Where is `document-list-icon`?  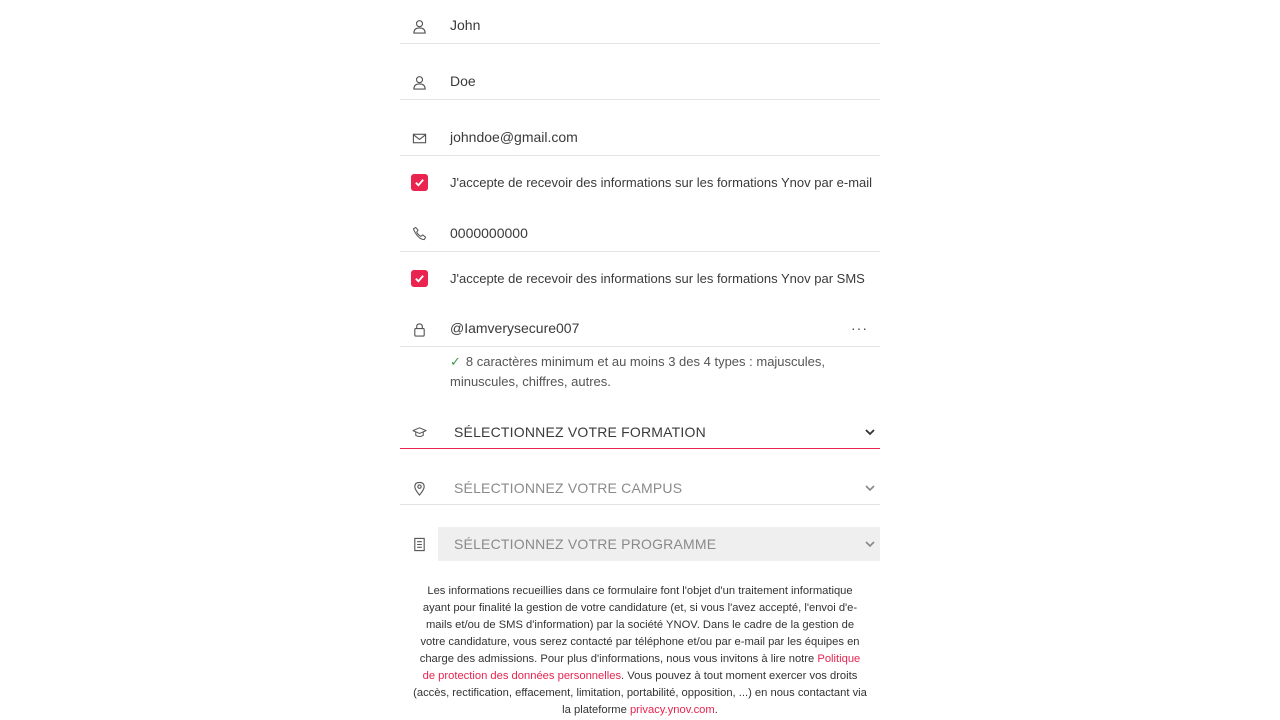
document-list-icon is located at coordinates (419, 544).